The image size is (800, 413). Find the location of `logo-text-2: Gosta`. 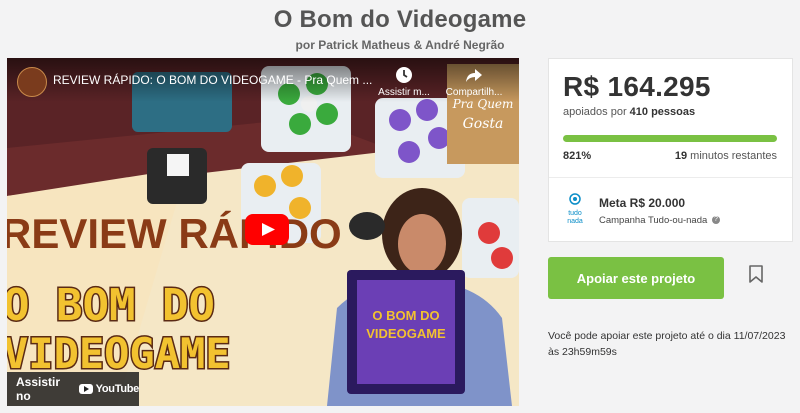

logo-text-2: Gosta is located at coordinates (483, 124).